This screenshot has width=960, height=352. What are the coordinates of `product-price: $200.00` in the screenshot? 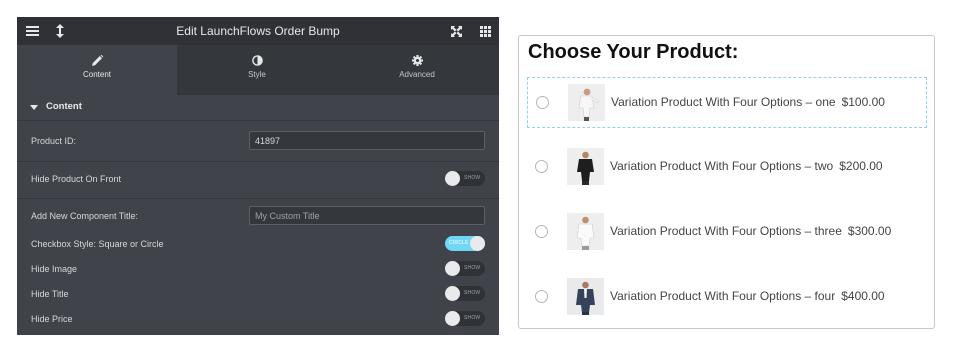 It's located at (861, 166).